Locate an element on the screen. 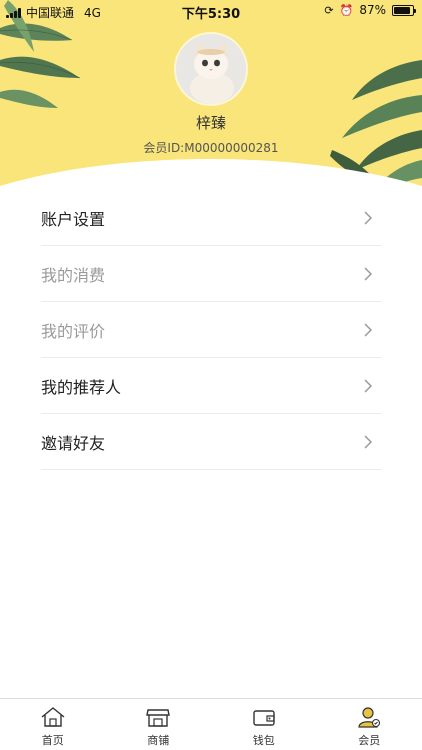  menu-item-invite-friends: 邀请好友 is located at coordinates (211, 442).